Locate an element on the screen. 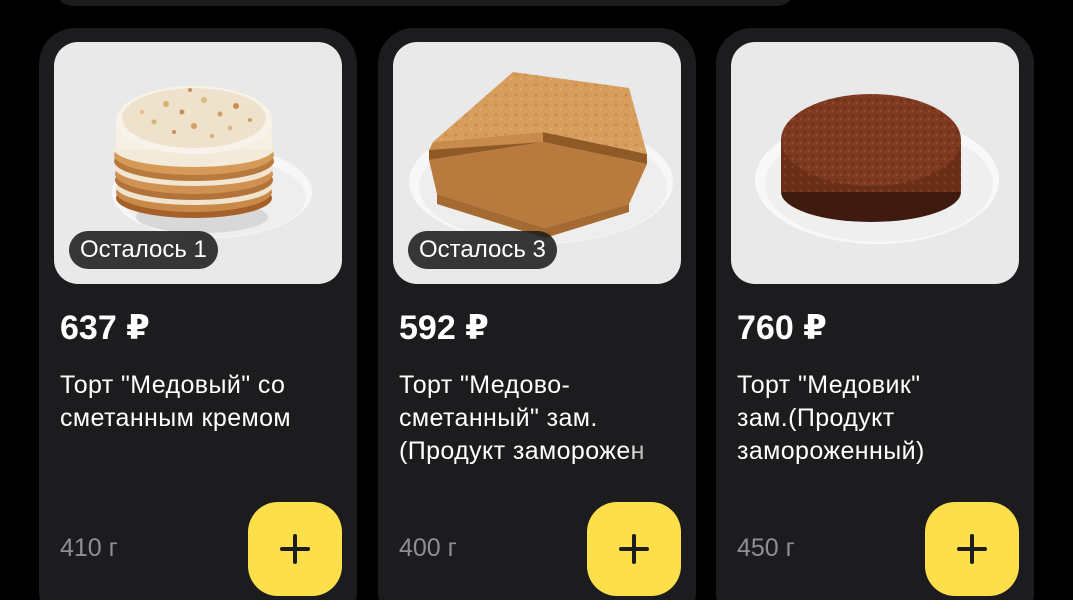  product-image: Осталось 3 is located at coordinates (537, 163).